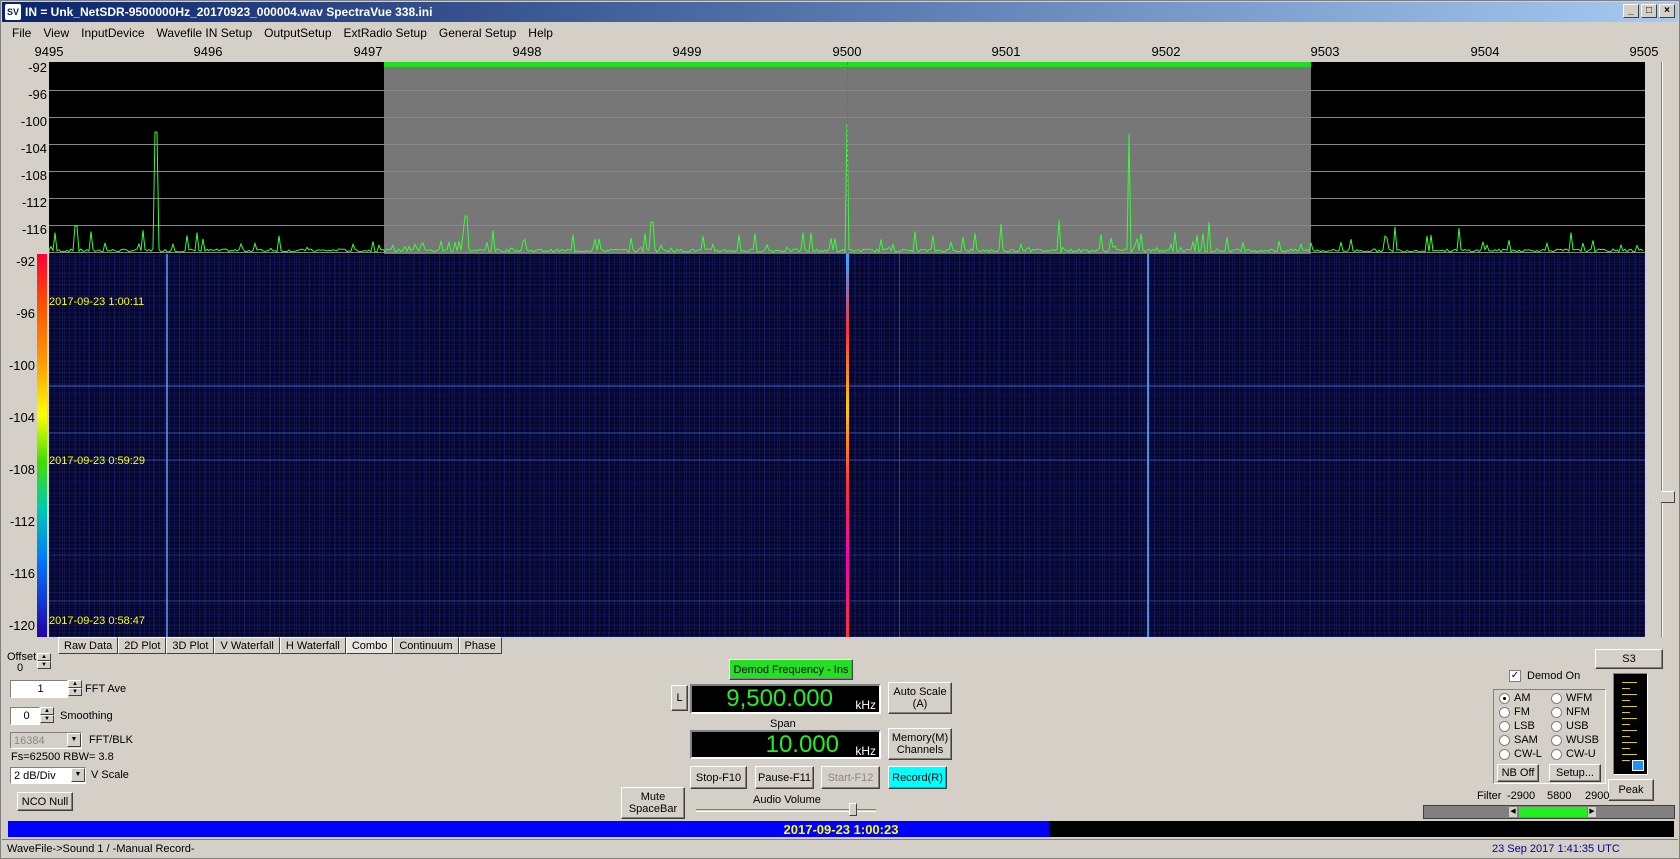 This screenshot has width=1680, height=859. What do you see at coordinates (208, 51) in the screenshot?
I see `freq-tick: 9496` at bounding box center [208, 51].